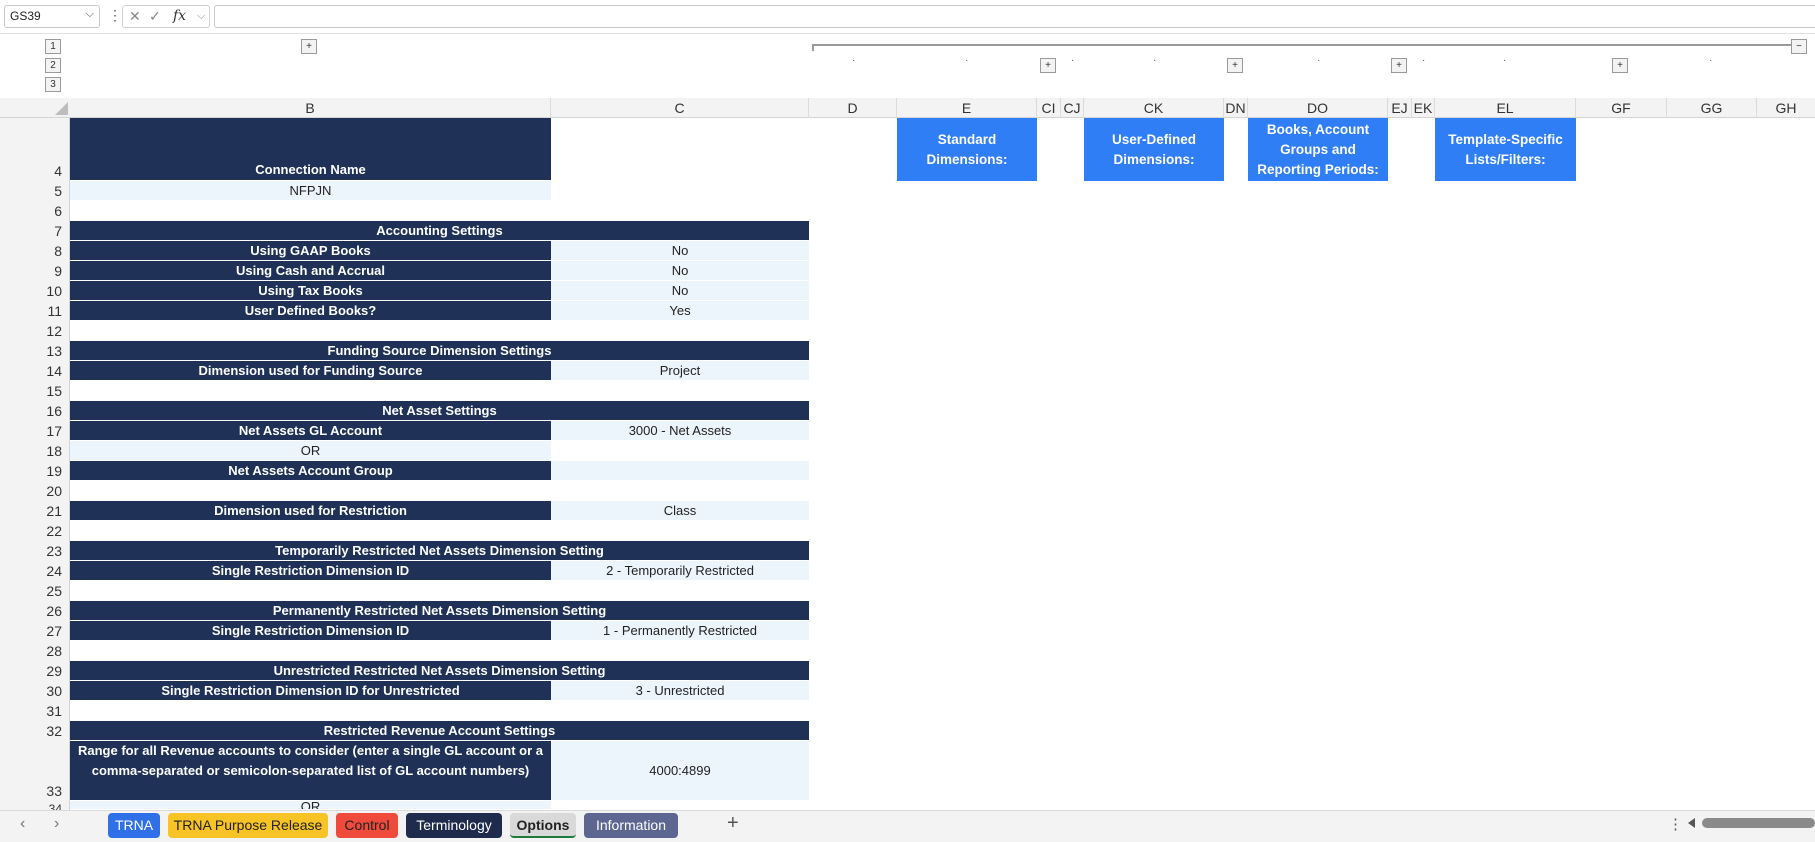 This screenshot has height=842, width=1815. Describe the element at coordinates (1236, 108) in the screenshot. I see `column-header: DN` at that location.